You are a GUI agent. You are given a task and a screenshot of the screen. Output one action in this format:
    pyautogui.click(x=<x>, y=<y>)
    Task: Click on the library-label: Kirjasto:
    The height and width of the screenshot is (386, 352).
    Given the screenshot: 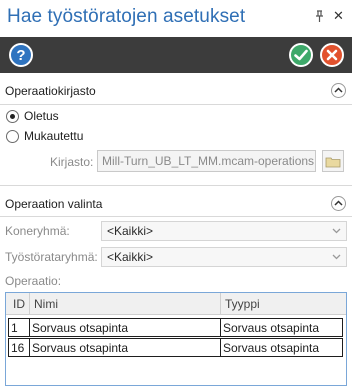 What is the action you would take?
    pyautogui.click(x=72, y=162)
    